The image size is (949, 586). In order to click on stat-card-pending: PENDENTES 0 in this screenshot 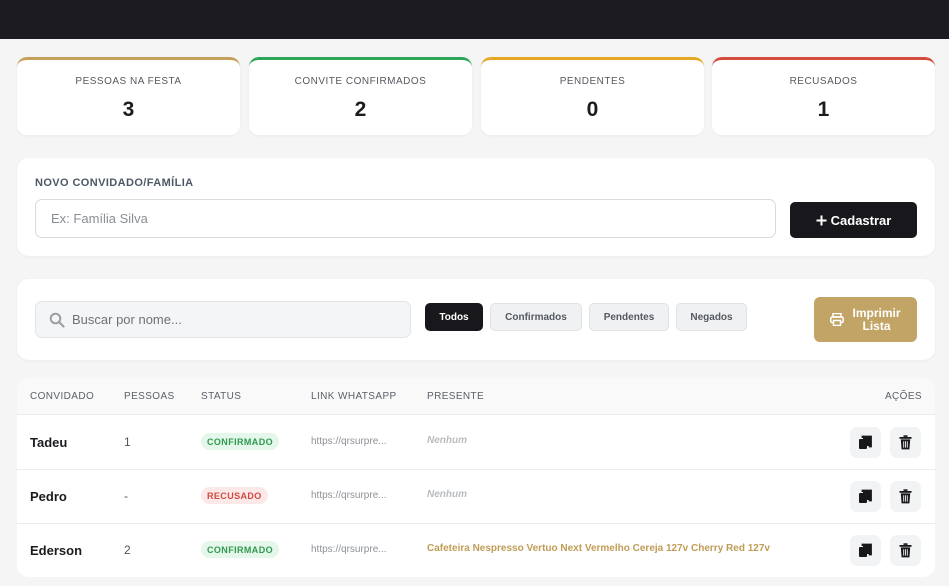, I will do `click(592, 96)`.